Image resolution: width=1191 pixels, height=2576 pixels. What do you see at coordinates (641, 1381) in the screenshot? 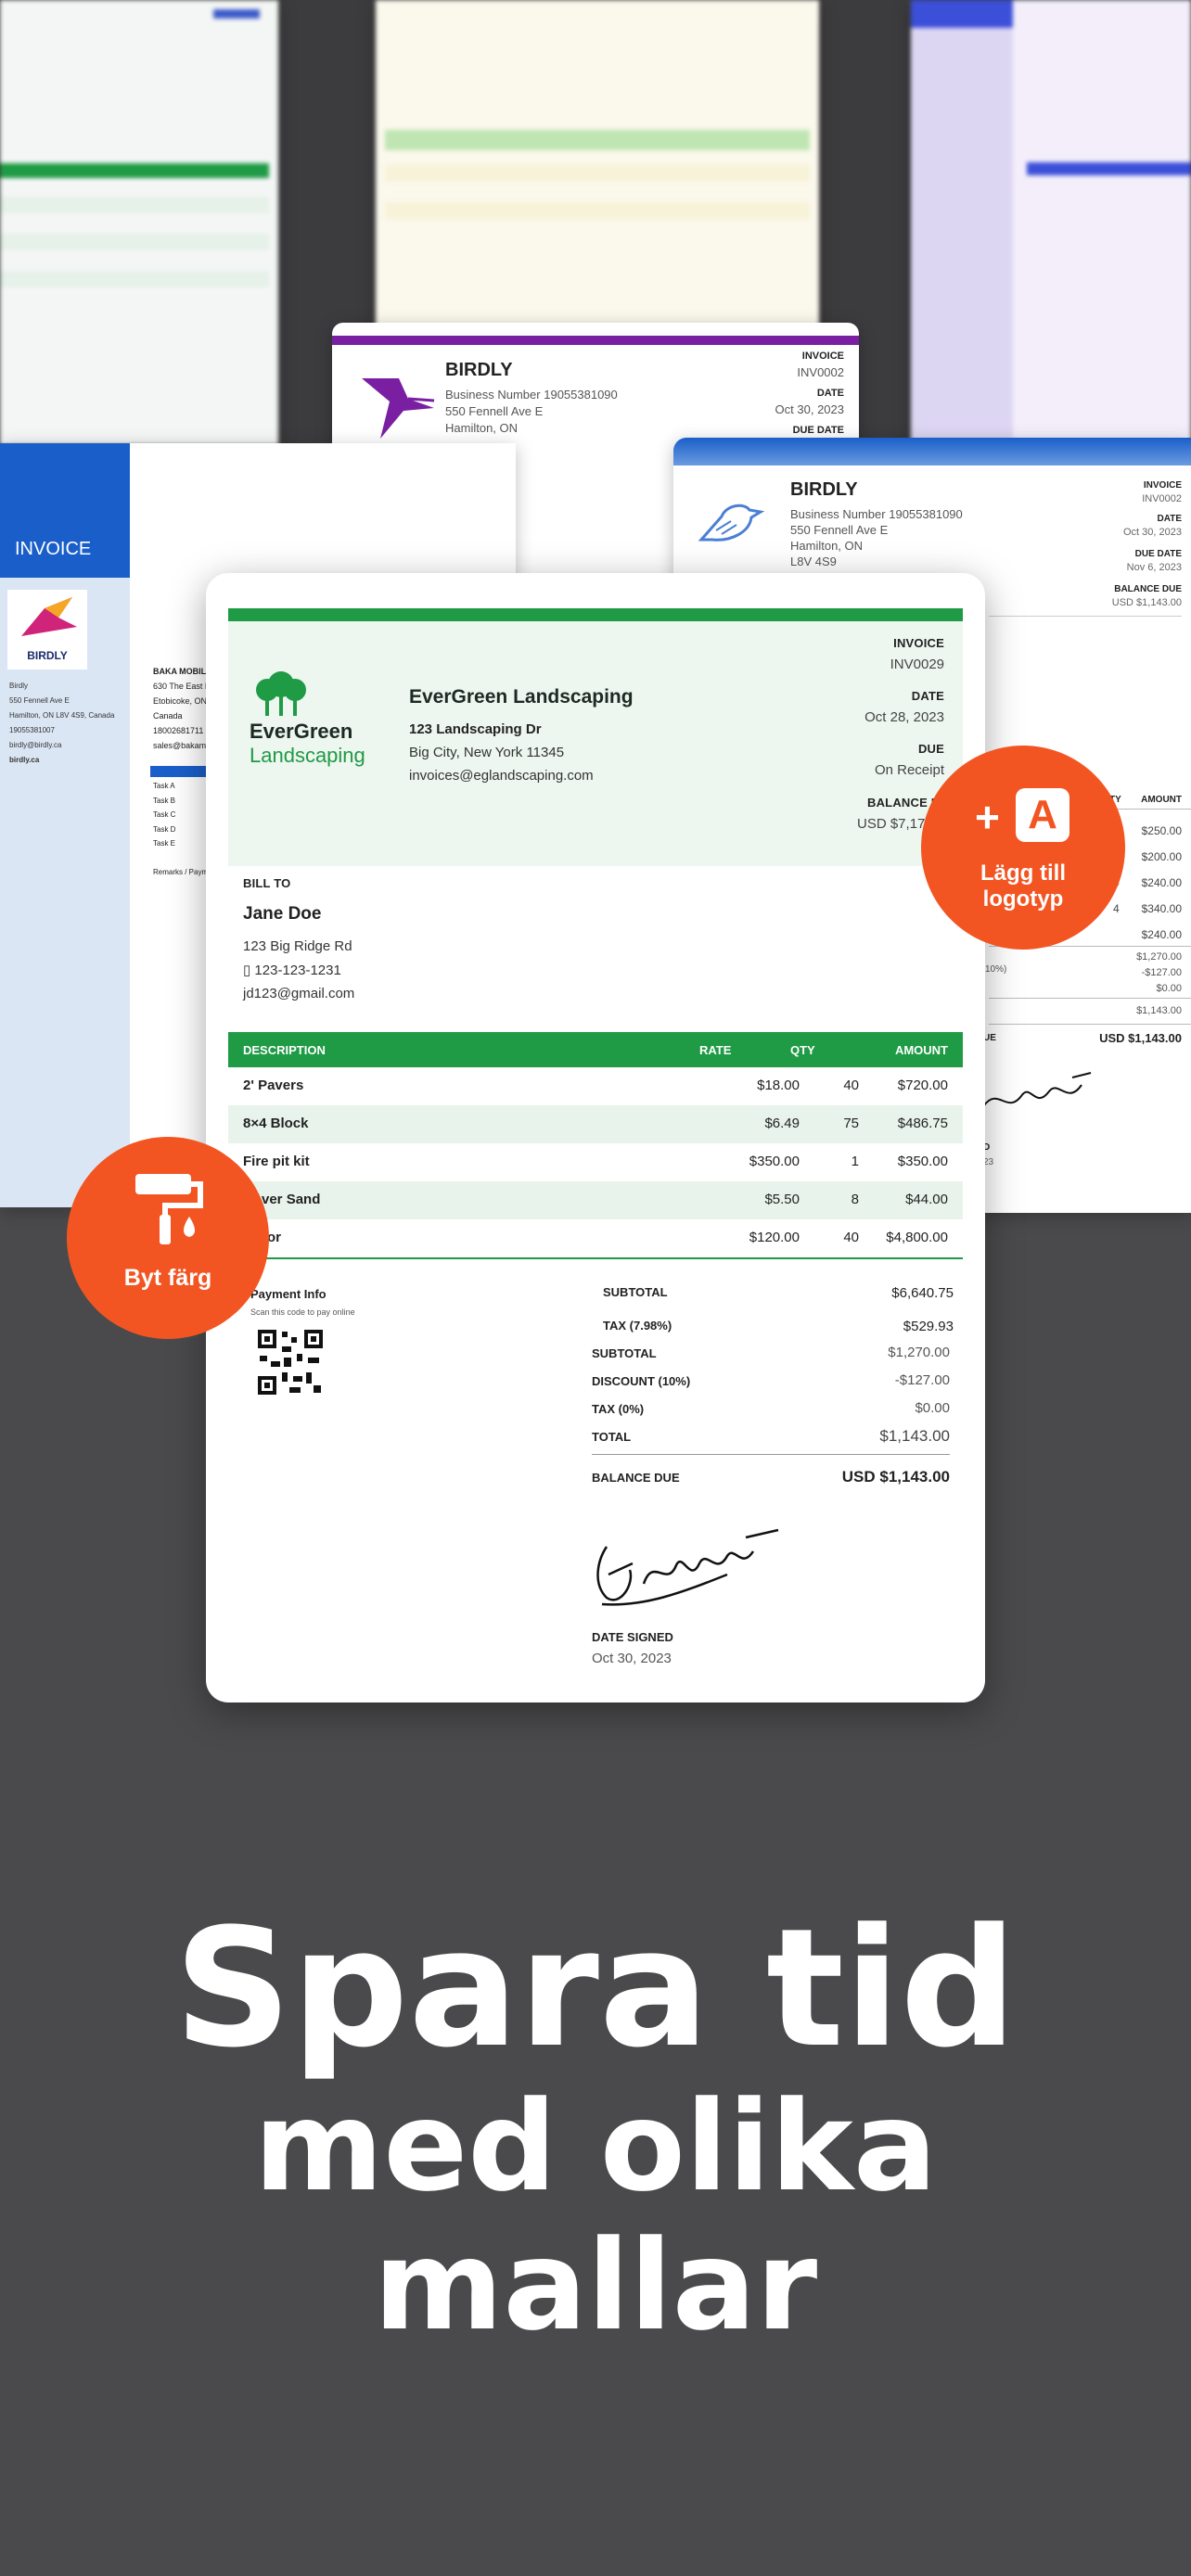
I see `discount-label: DISCOUNT (10%)` at bounding box center [641, 1381].